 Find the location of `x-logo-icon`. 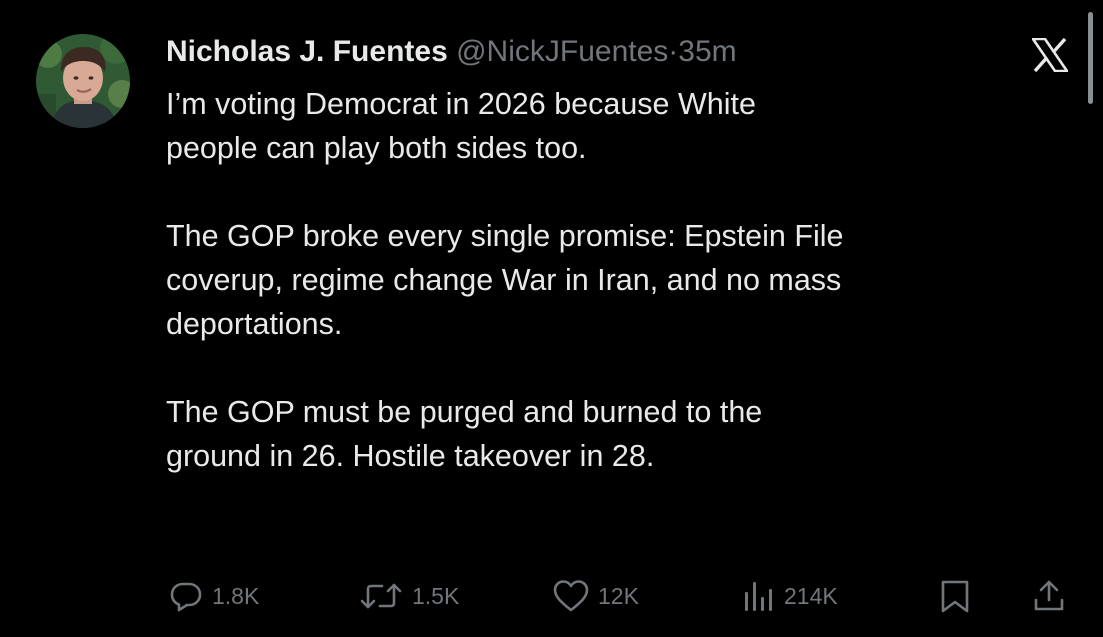

x-logo-icon is located at coordinates (1050, 55).